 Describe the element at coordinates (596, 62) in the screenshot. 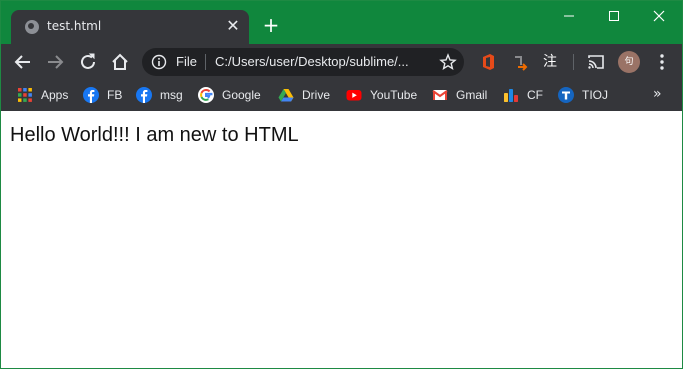

I see `cast-icon` at that location.